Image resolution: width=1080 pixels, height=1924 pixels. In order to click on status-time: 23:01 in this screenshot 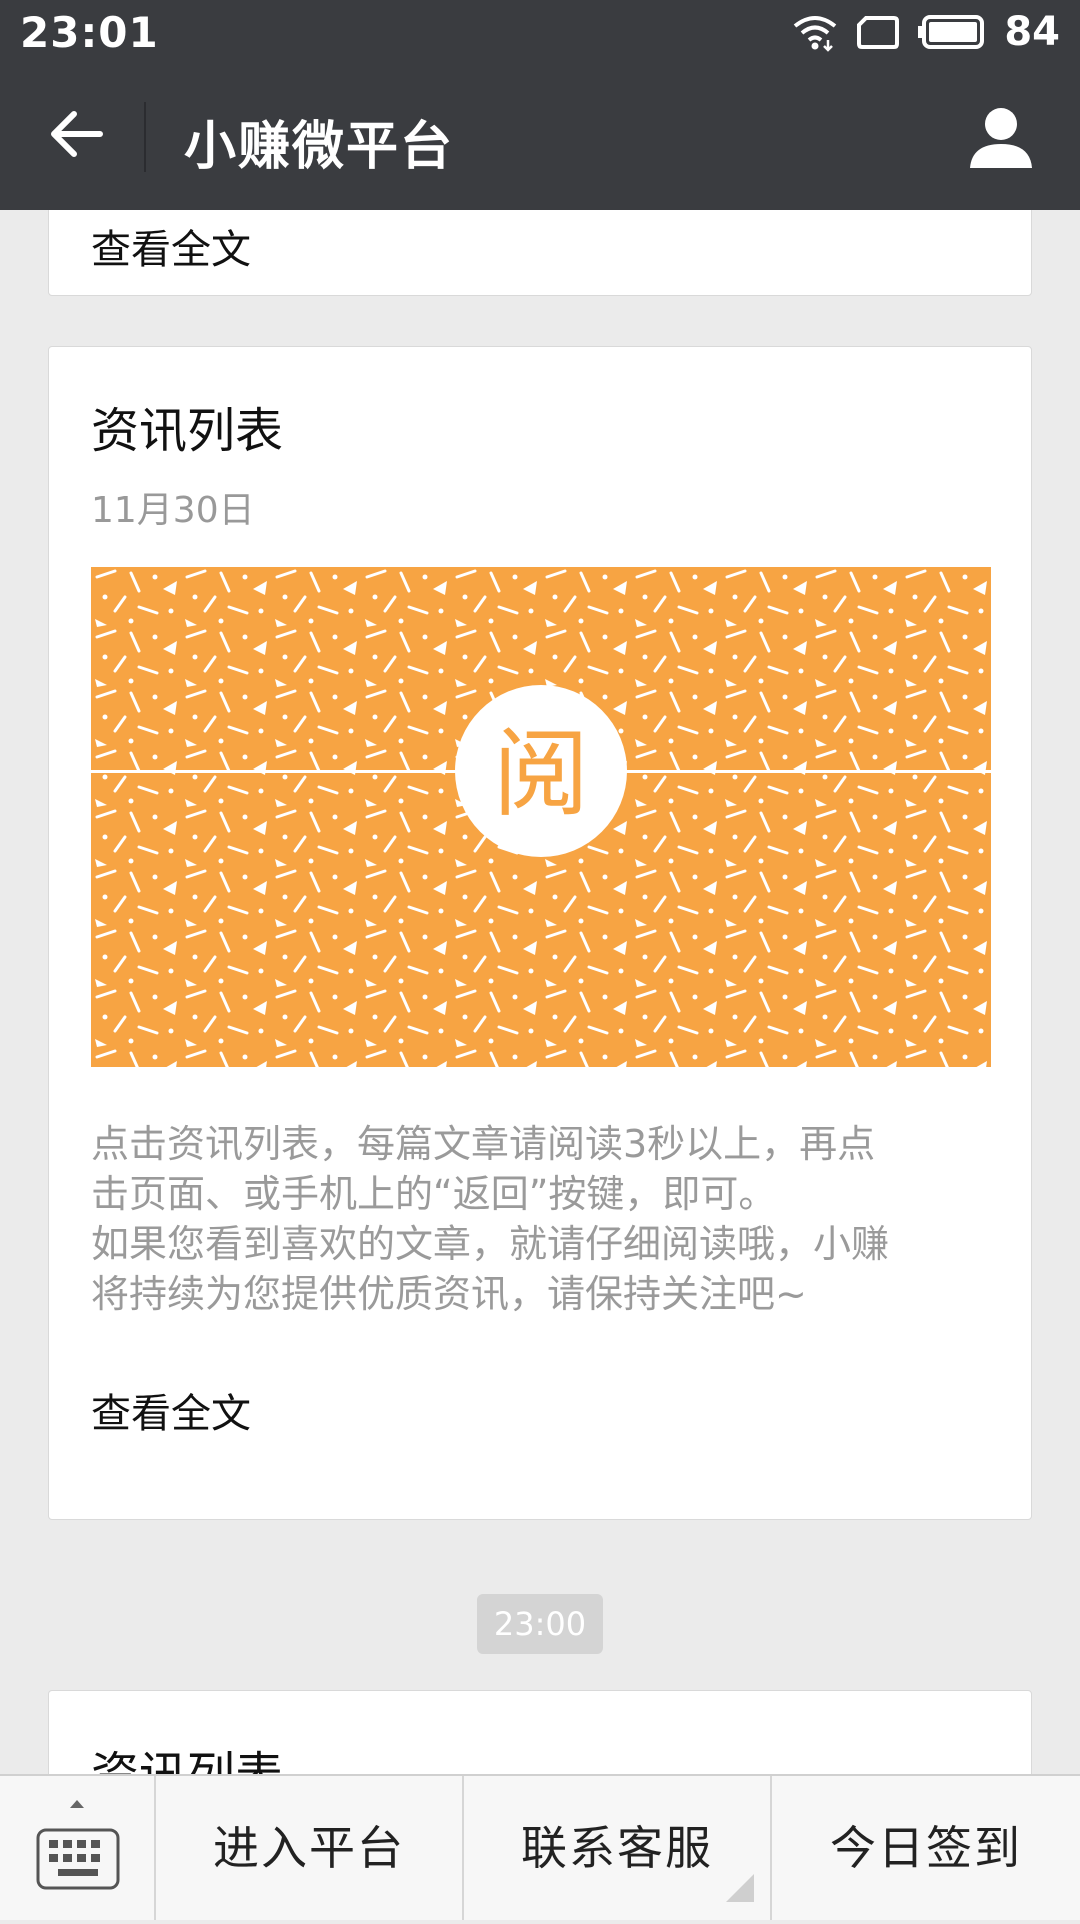, I will do `click(89, 32)`.